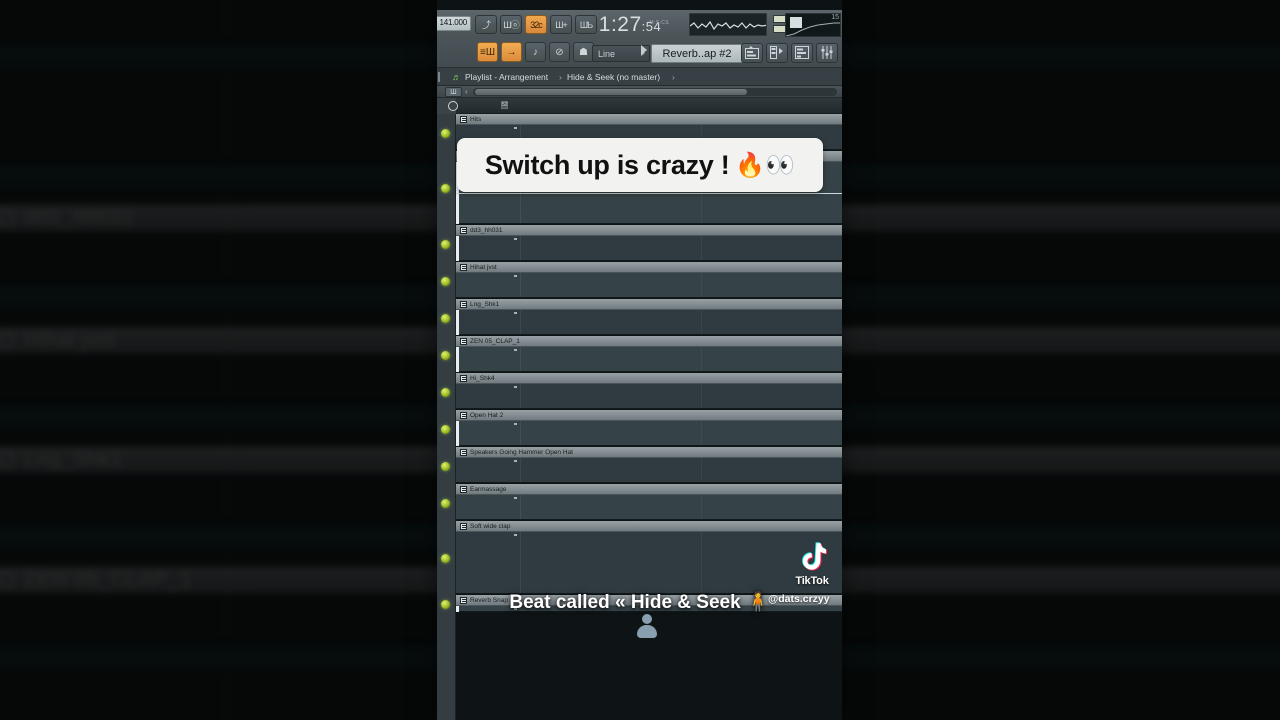 The width and height of the screenshot is (1280, 720). What do you see at coordinates (506, 76) in the screenshot?
I see `breadcrumb-item-playlist: Playlist - Arrangement` at bounding box center [506, 76].